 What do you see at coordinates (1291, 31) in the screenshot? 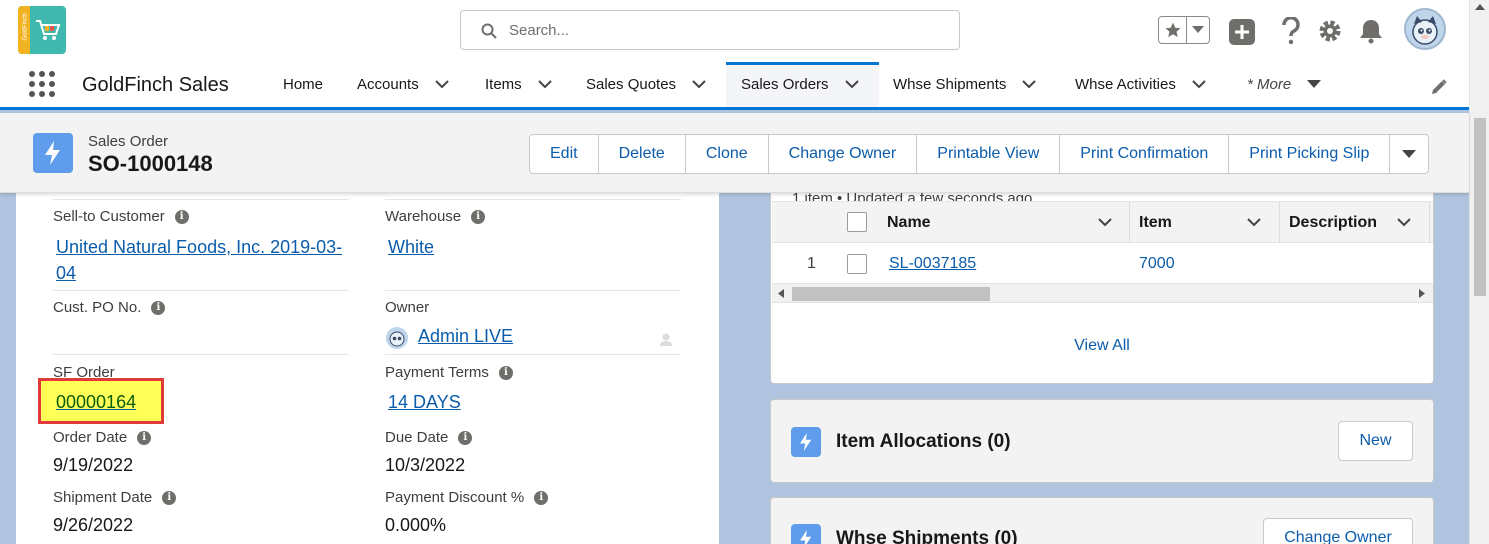
I see `help-icon` at bounding box center [1291, 31].